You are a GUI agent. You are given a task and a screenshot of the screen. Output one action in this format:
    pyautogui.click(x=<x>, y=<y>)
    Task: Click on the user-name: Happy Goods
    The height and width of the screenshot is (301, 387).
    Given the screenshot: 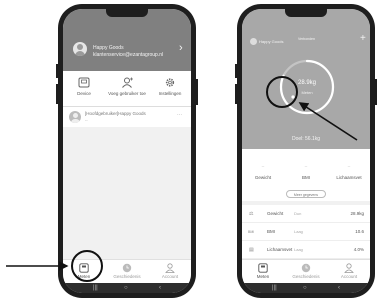 What is the action you would take?
    pyautogui.click(x=271, y=41)
    